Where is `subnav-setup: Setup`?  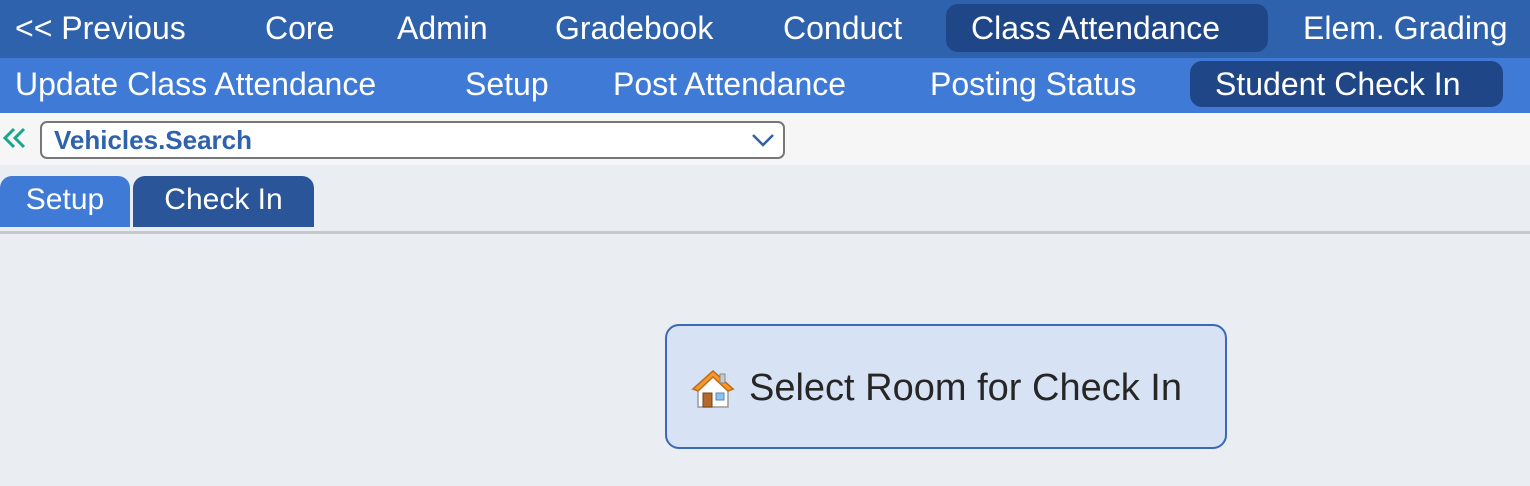
subnav-setup: Setup is located at coordinates (507, 84).